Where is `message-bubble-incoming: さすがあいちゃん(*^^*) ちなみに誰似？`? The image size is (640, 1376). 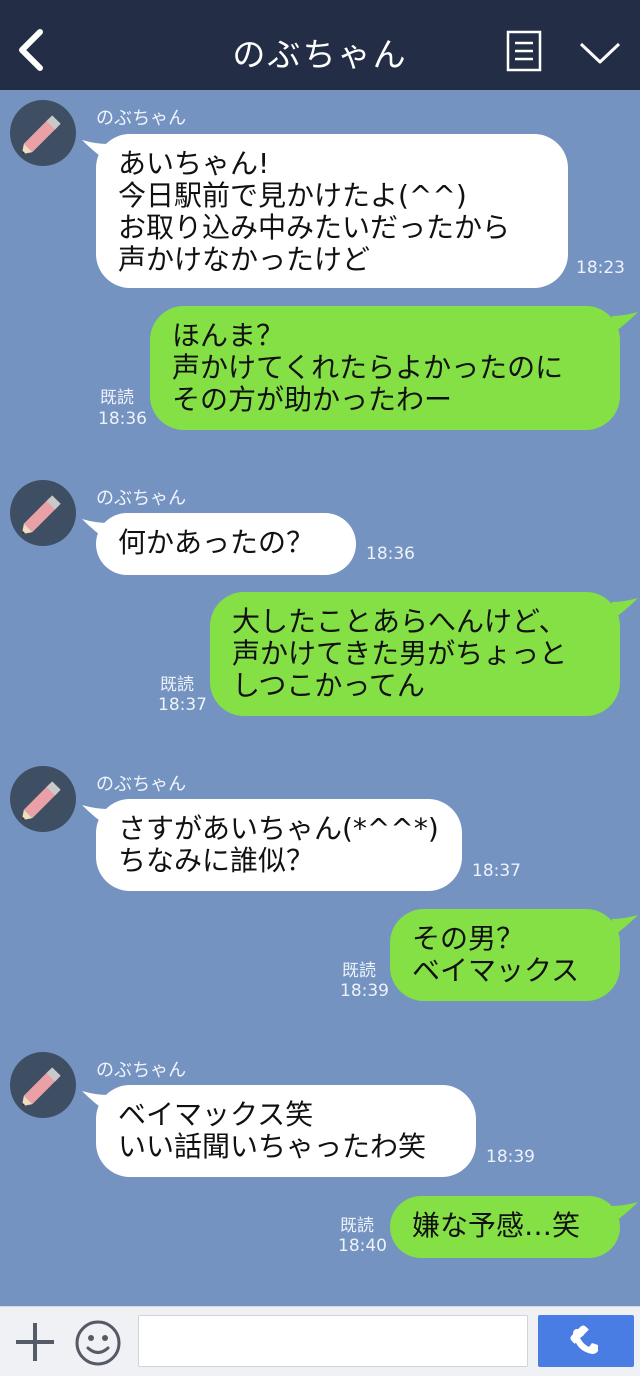 message-bubble-incoming: さすがあいちゃん(*^^*) ちなみに誰似？ is located at coordinates (279, 845).